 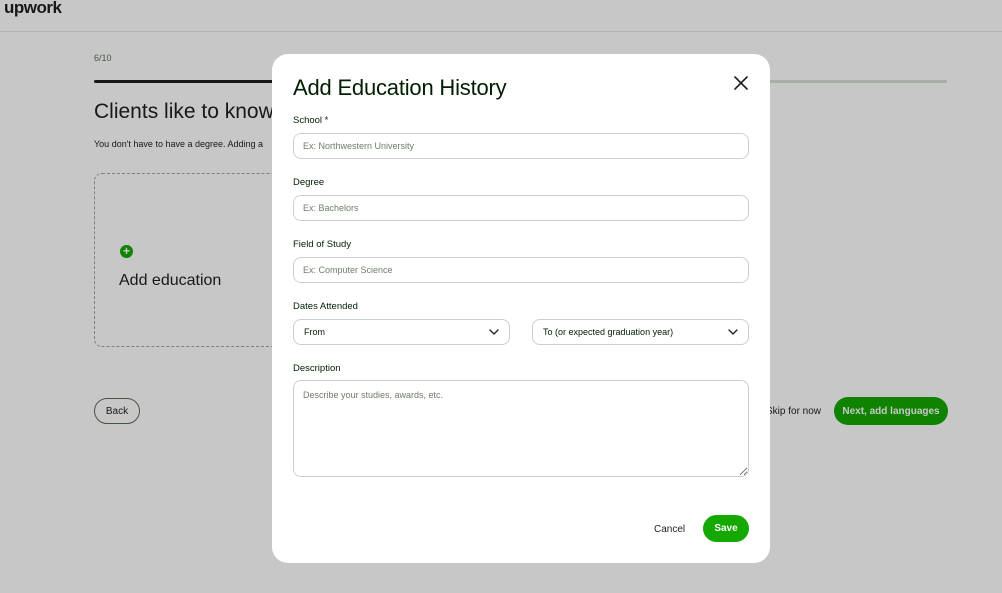 I want to click on field-of-study-input, so click(x=521, y=270).